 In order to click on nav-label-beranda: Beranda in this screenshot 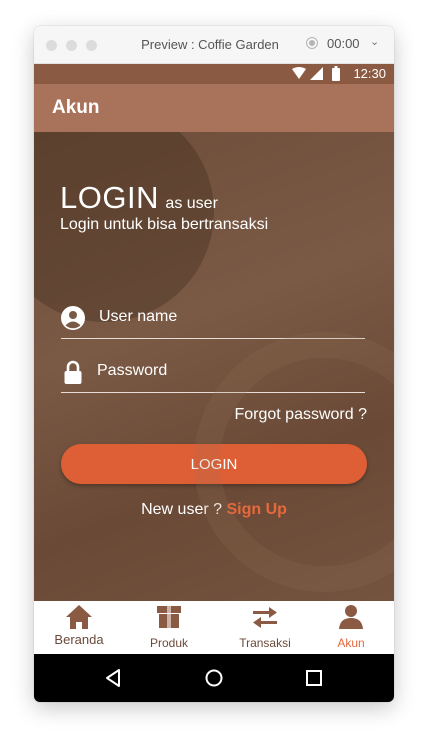, I will do `click(79, 639)`.